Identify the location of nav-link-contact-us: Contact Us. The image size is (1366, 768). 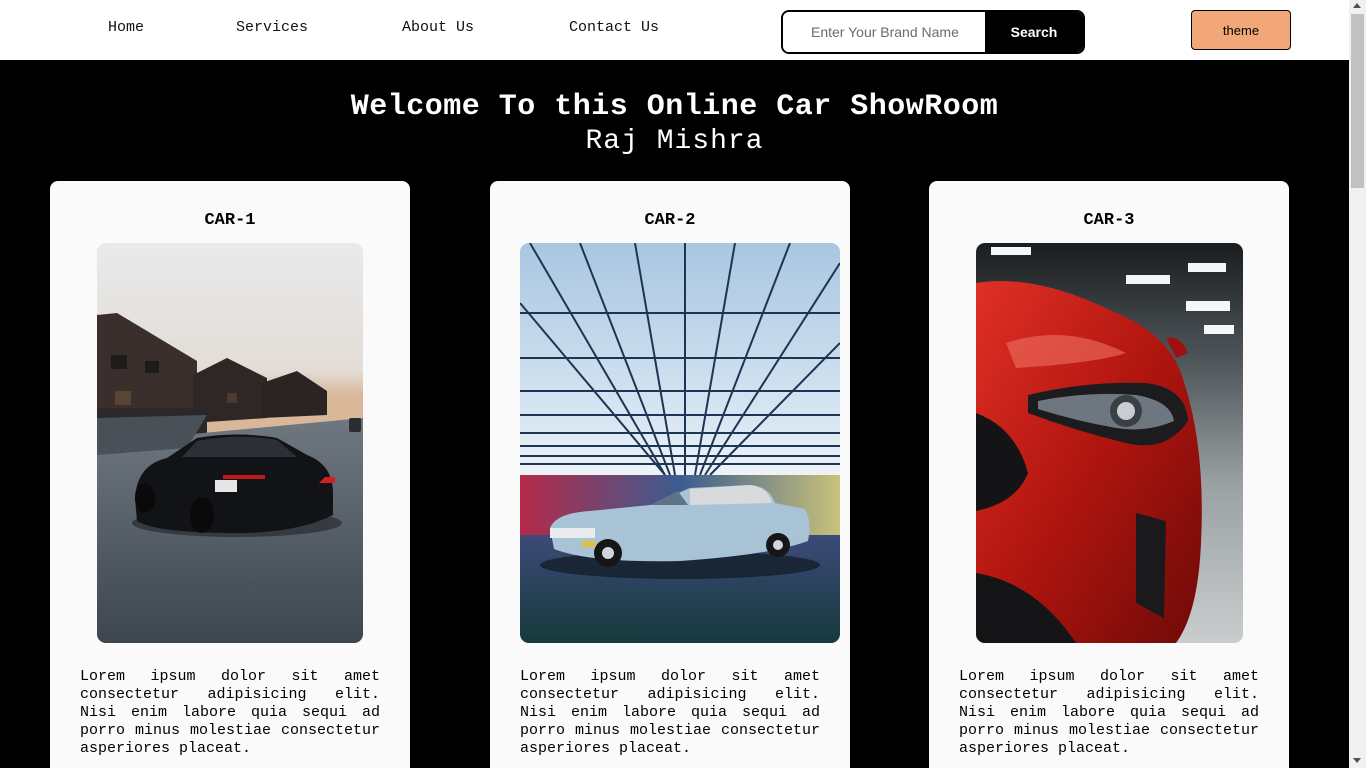
(614, 27).